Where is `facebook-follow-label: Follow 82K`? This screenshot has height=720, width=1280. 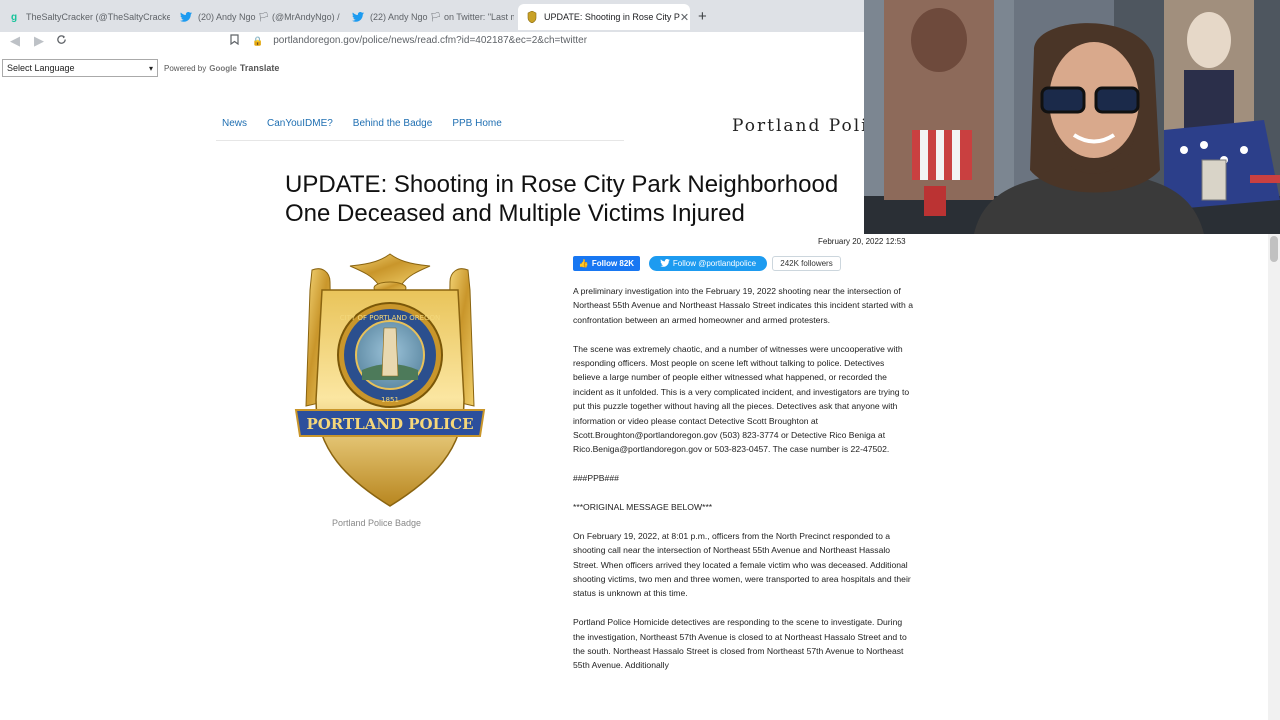
facebook-follow-label: Follow 82K is located at coordinates (613, 263).